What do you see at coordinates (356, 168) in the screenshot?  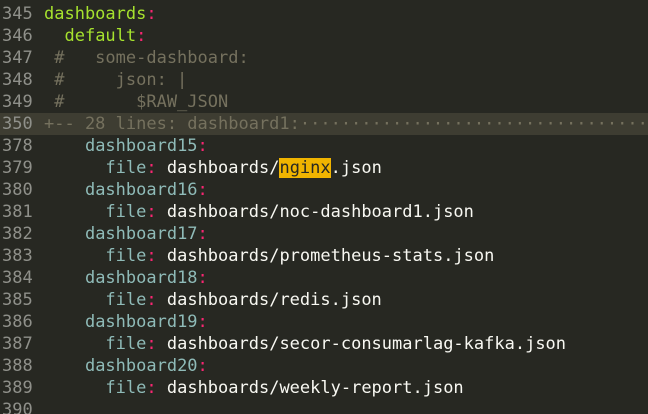 I see `yaml-value: .json` at bounding box center [356, 168].